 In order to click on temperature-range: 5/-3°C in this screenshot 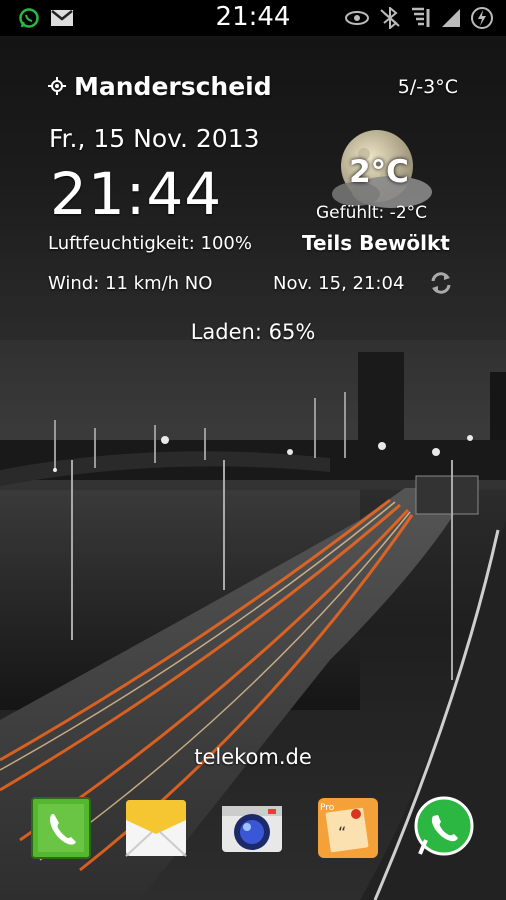, I will do `click(427, 87)`.